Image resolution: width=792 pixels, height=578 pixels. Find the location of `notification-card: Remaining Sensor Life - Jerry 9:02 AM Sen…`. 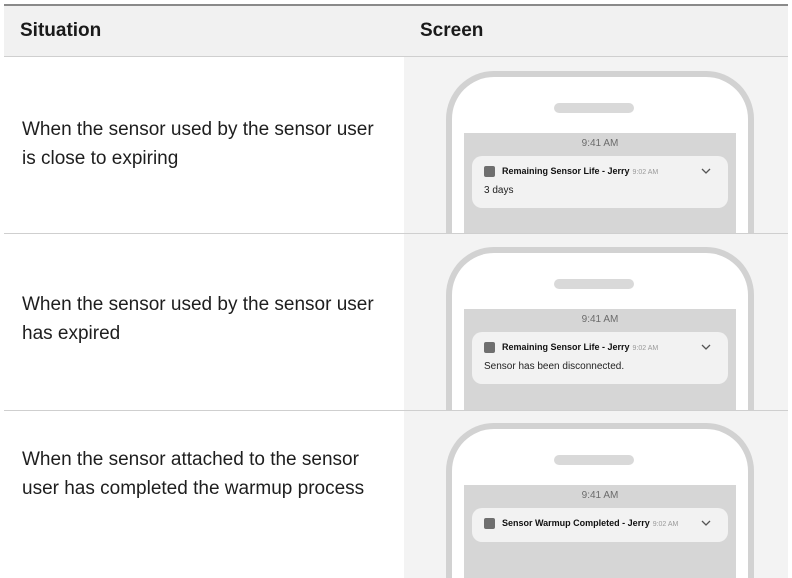

notification-card: Remaining Sensor Life - Jerry 9:02 AM Sen… is located at coordinates (600, 358).